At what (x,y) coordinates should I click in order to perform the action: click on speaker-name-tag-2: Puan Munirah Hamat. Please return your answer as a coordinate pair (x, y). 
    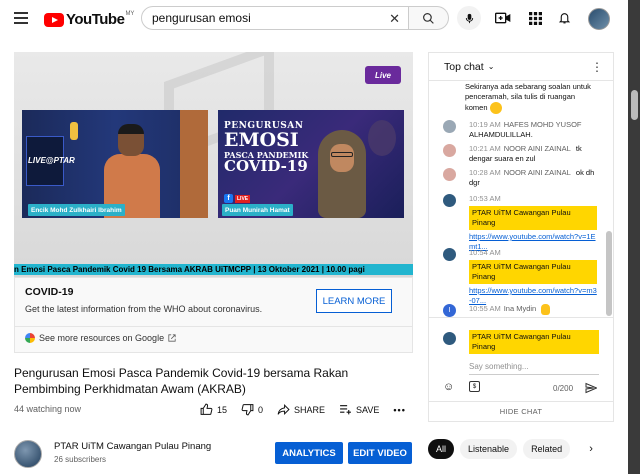
    Looking at the image, I should click on (257, 210).